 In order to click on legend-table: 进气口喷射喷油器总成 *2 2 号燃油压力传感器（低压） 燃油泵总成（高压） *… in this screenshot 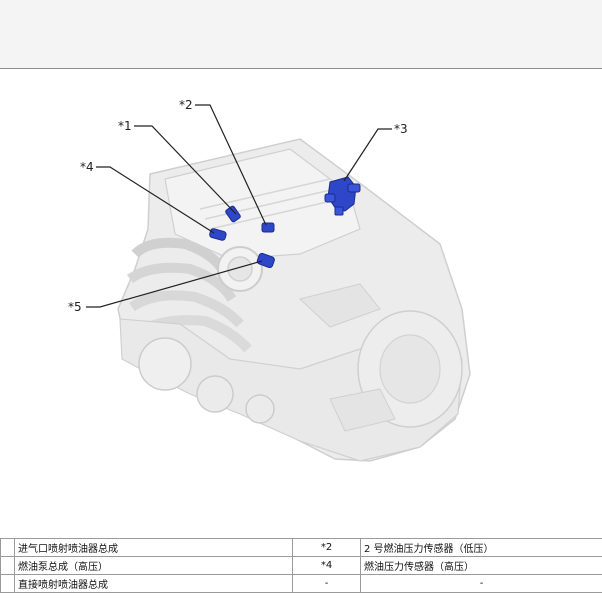, I will do `click(301, 565)`.